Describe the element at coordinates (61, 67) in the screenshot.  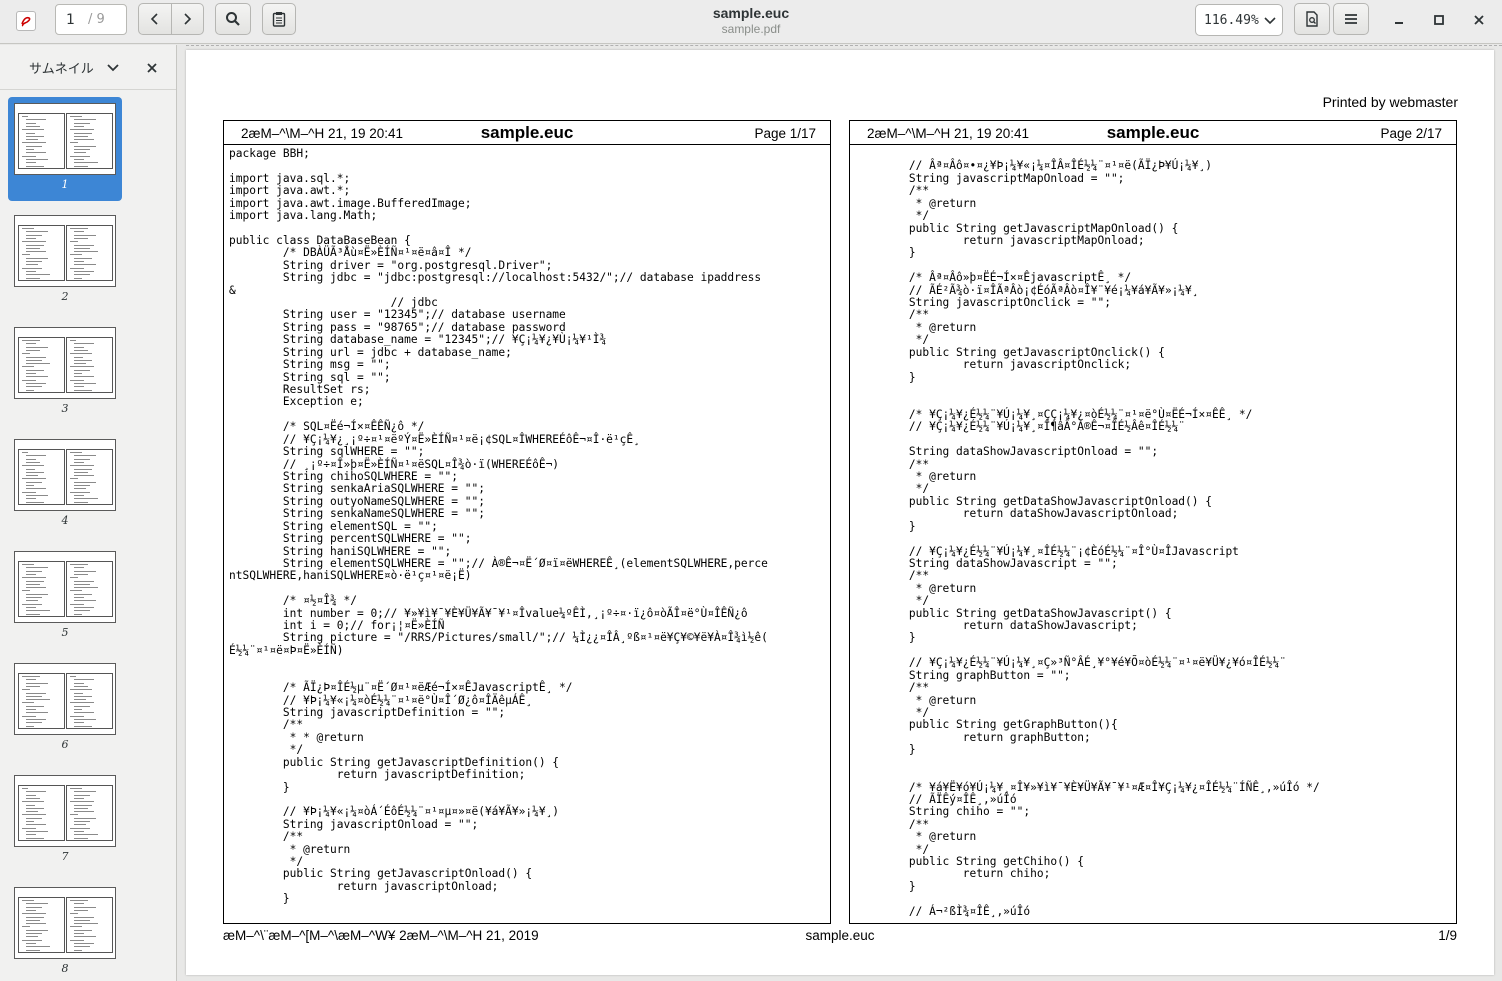
I see `sidebar-view-label: サムネイル` at that location.